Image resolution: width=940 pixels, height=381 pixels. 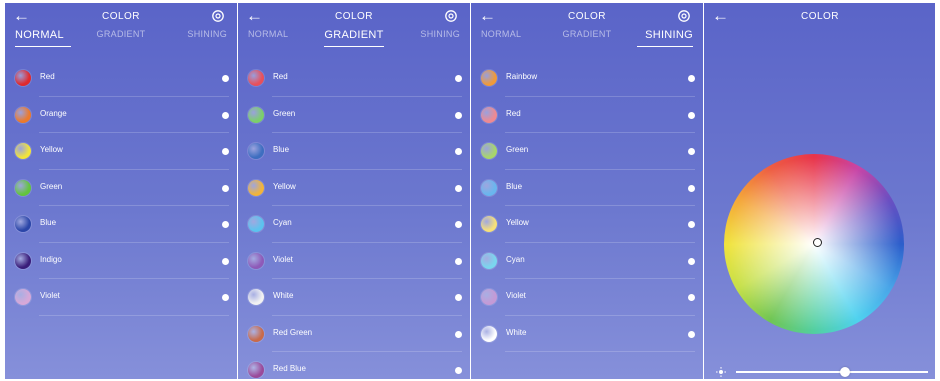 What do you see at coordinates (845, 372) in the screenshot?
I see `brightness-slider-thumb` at bounding box center [845, 372].